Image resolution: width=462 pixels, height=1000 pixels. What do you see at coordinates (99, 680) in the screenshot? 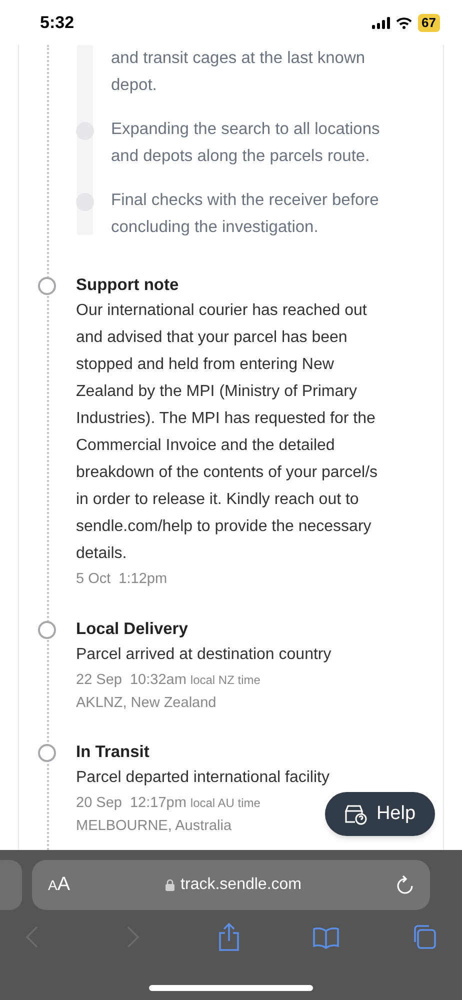
I see `event-date: 22 Sep` at bounding box center [99, 680].